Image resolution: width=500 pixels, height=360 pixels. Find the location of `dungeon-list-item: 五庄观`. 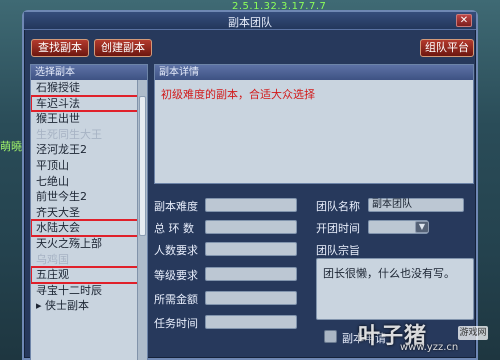

dungeon-list-item: 五庄观 is located at coordinates (85, 275).